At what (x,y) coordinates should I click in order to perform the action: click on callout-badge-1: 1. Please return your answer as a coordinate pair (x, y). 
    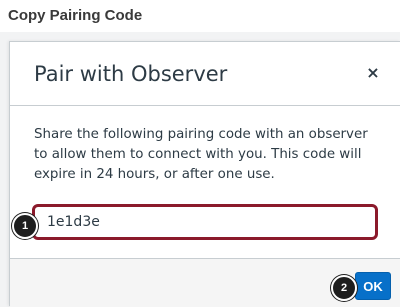
    Looking at the image, I should click on (25, 226).